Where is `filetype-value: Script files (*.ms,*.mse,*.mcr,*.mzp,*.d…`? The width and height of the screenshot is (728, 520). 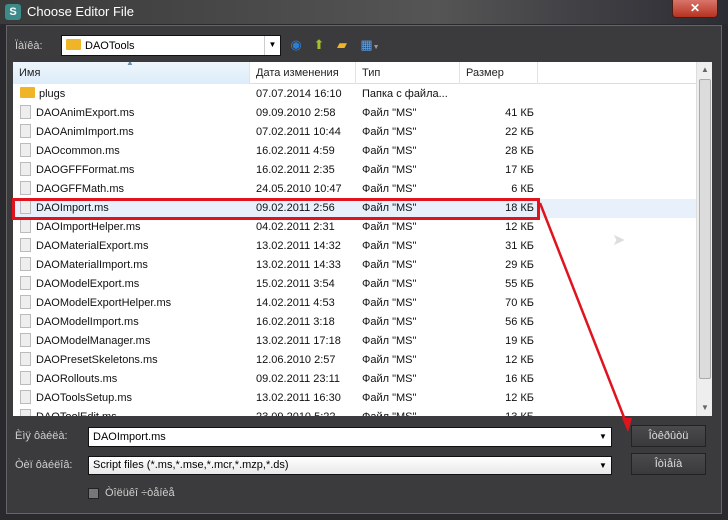
filetype-value: Script files (*.ms,*.mse,*.mcr,*.mzp,*.d… is located at coordinates (191, 465).